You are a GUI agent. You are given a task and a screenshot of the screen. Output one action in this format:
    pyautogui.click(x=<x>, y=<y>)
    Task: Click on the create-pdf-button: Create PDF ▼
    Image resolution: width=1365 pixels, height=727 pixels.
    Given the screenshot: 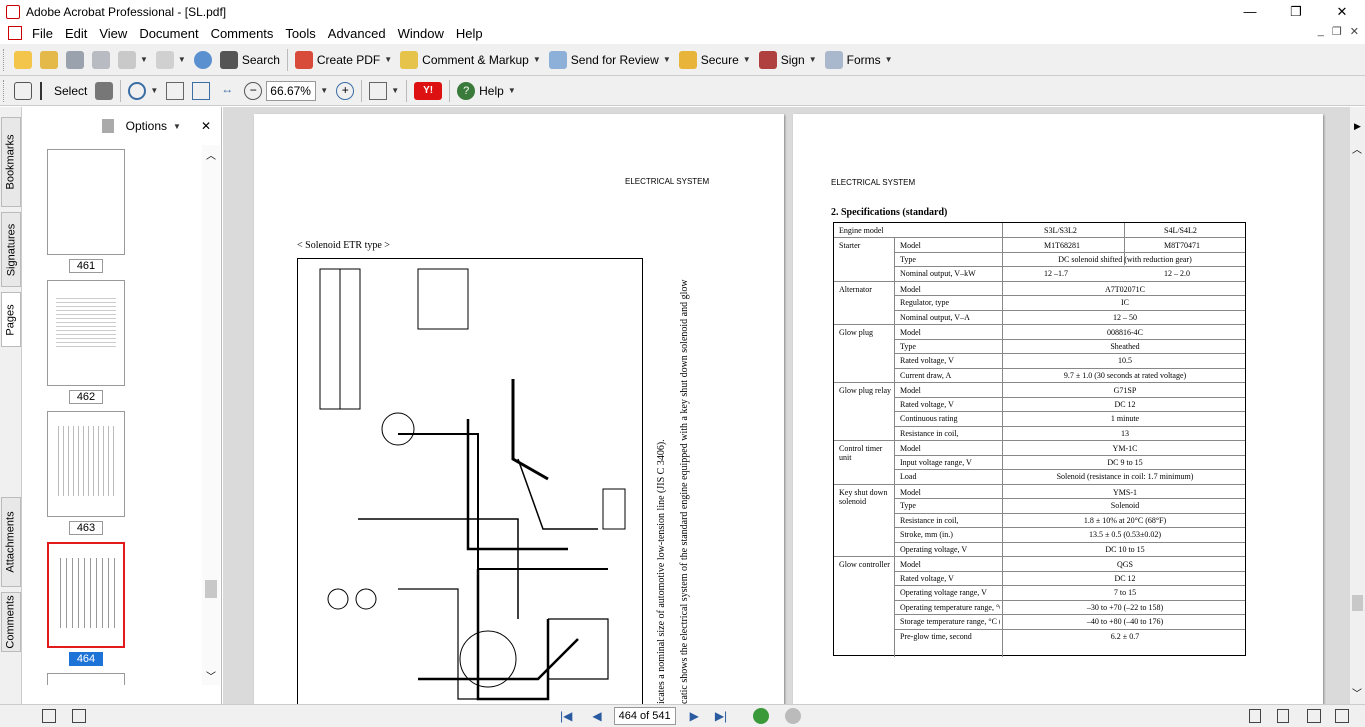 What is the action you would take?
    pyautogui.click(x=343, y=60)
    